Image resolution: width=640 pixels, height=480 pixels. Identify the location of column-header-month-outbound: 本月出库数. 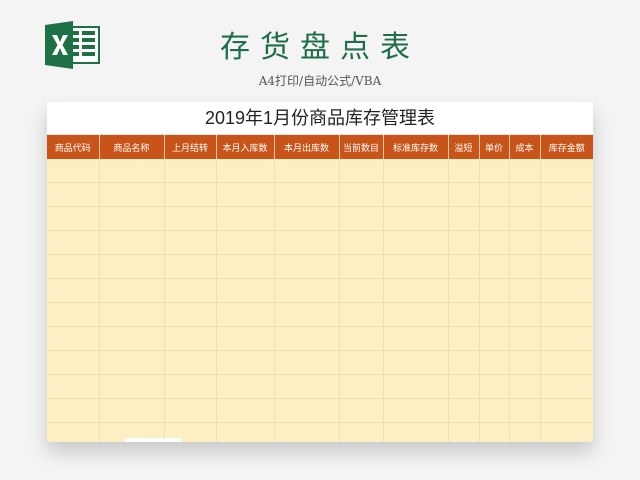
(307, 147).